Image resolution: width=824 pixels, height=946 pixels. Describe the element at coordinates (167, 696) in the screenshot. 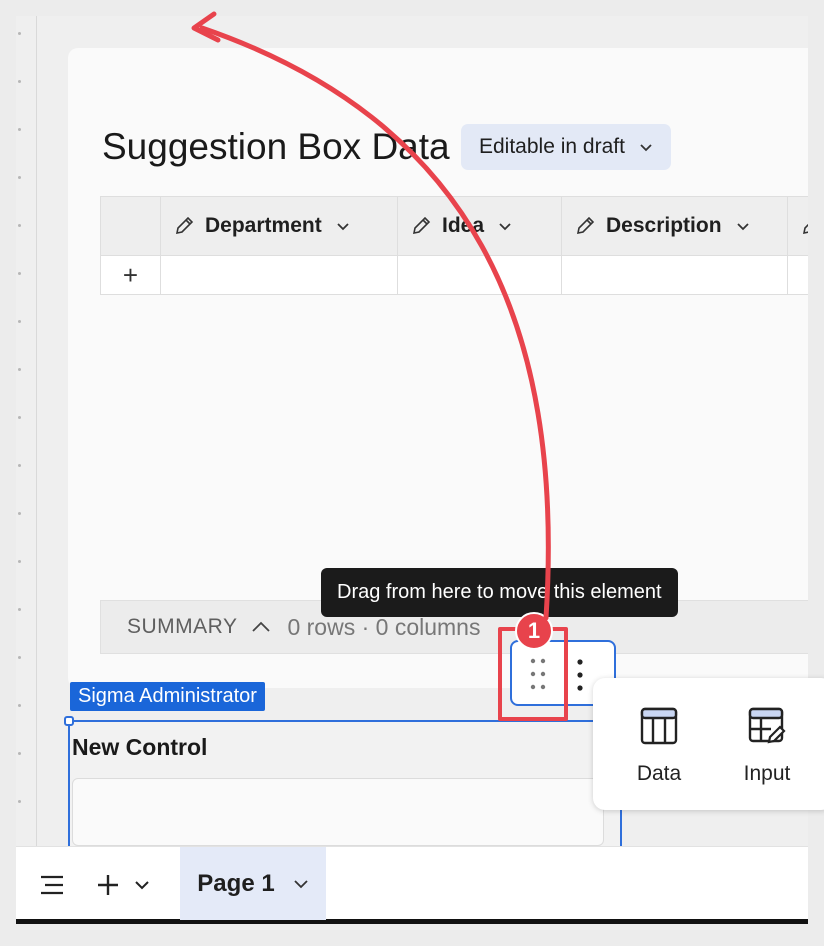

I see `user-presence-tag: Sigma Administrator` at that location.